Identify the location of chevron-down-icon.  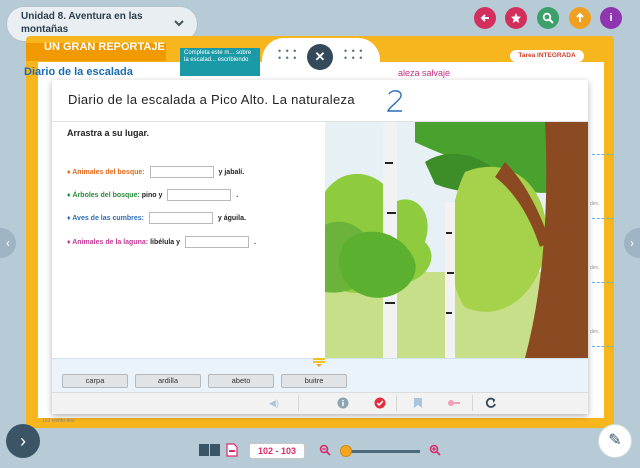
(179, 24).